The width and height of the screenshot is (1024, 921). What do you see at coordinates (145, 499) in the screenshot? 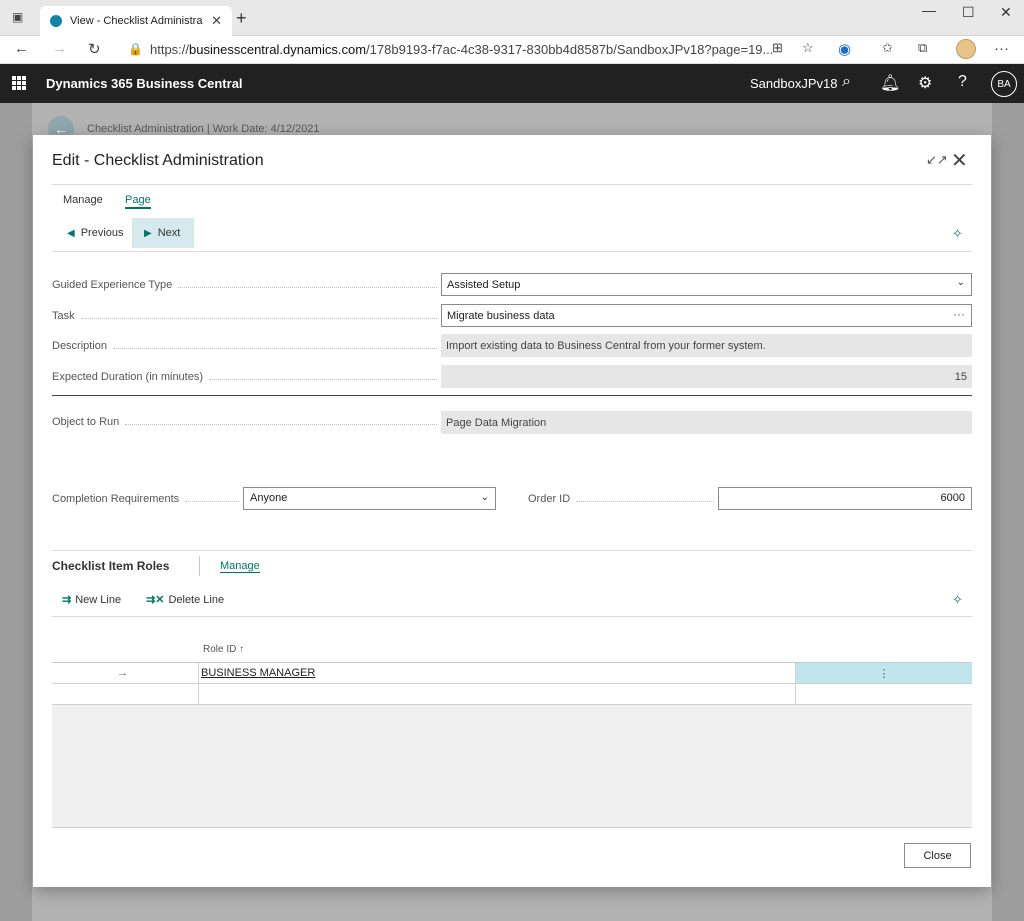
I see `completion-label: Completion Requirements` at bounding box center [145, 499].